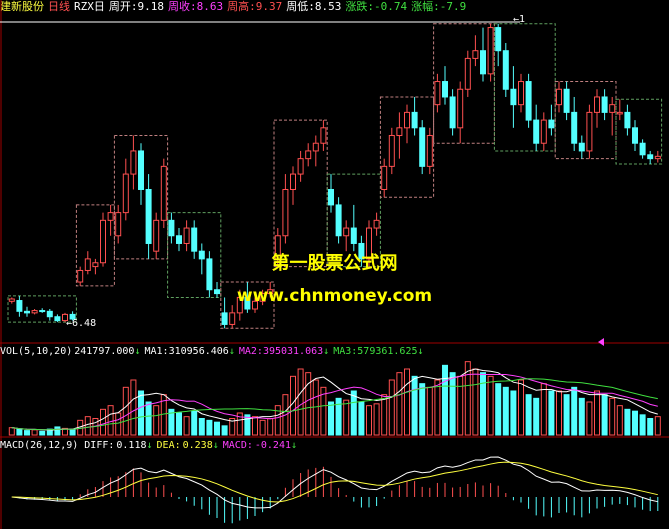 The height and width of the screenshot is (529, 669). I want to click on ma3-value: 579361.625, so click(387, 351).